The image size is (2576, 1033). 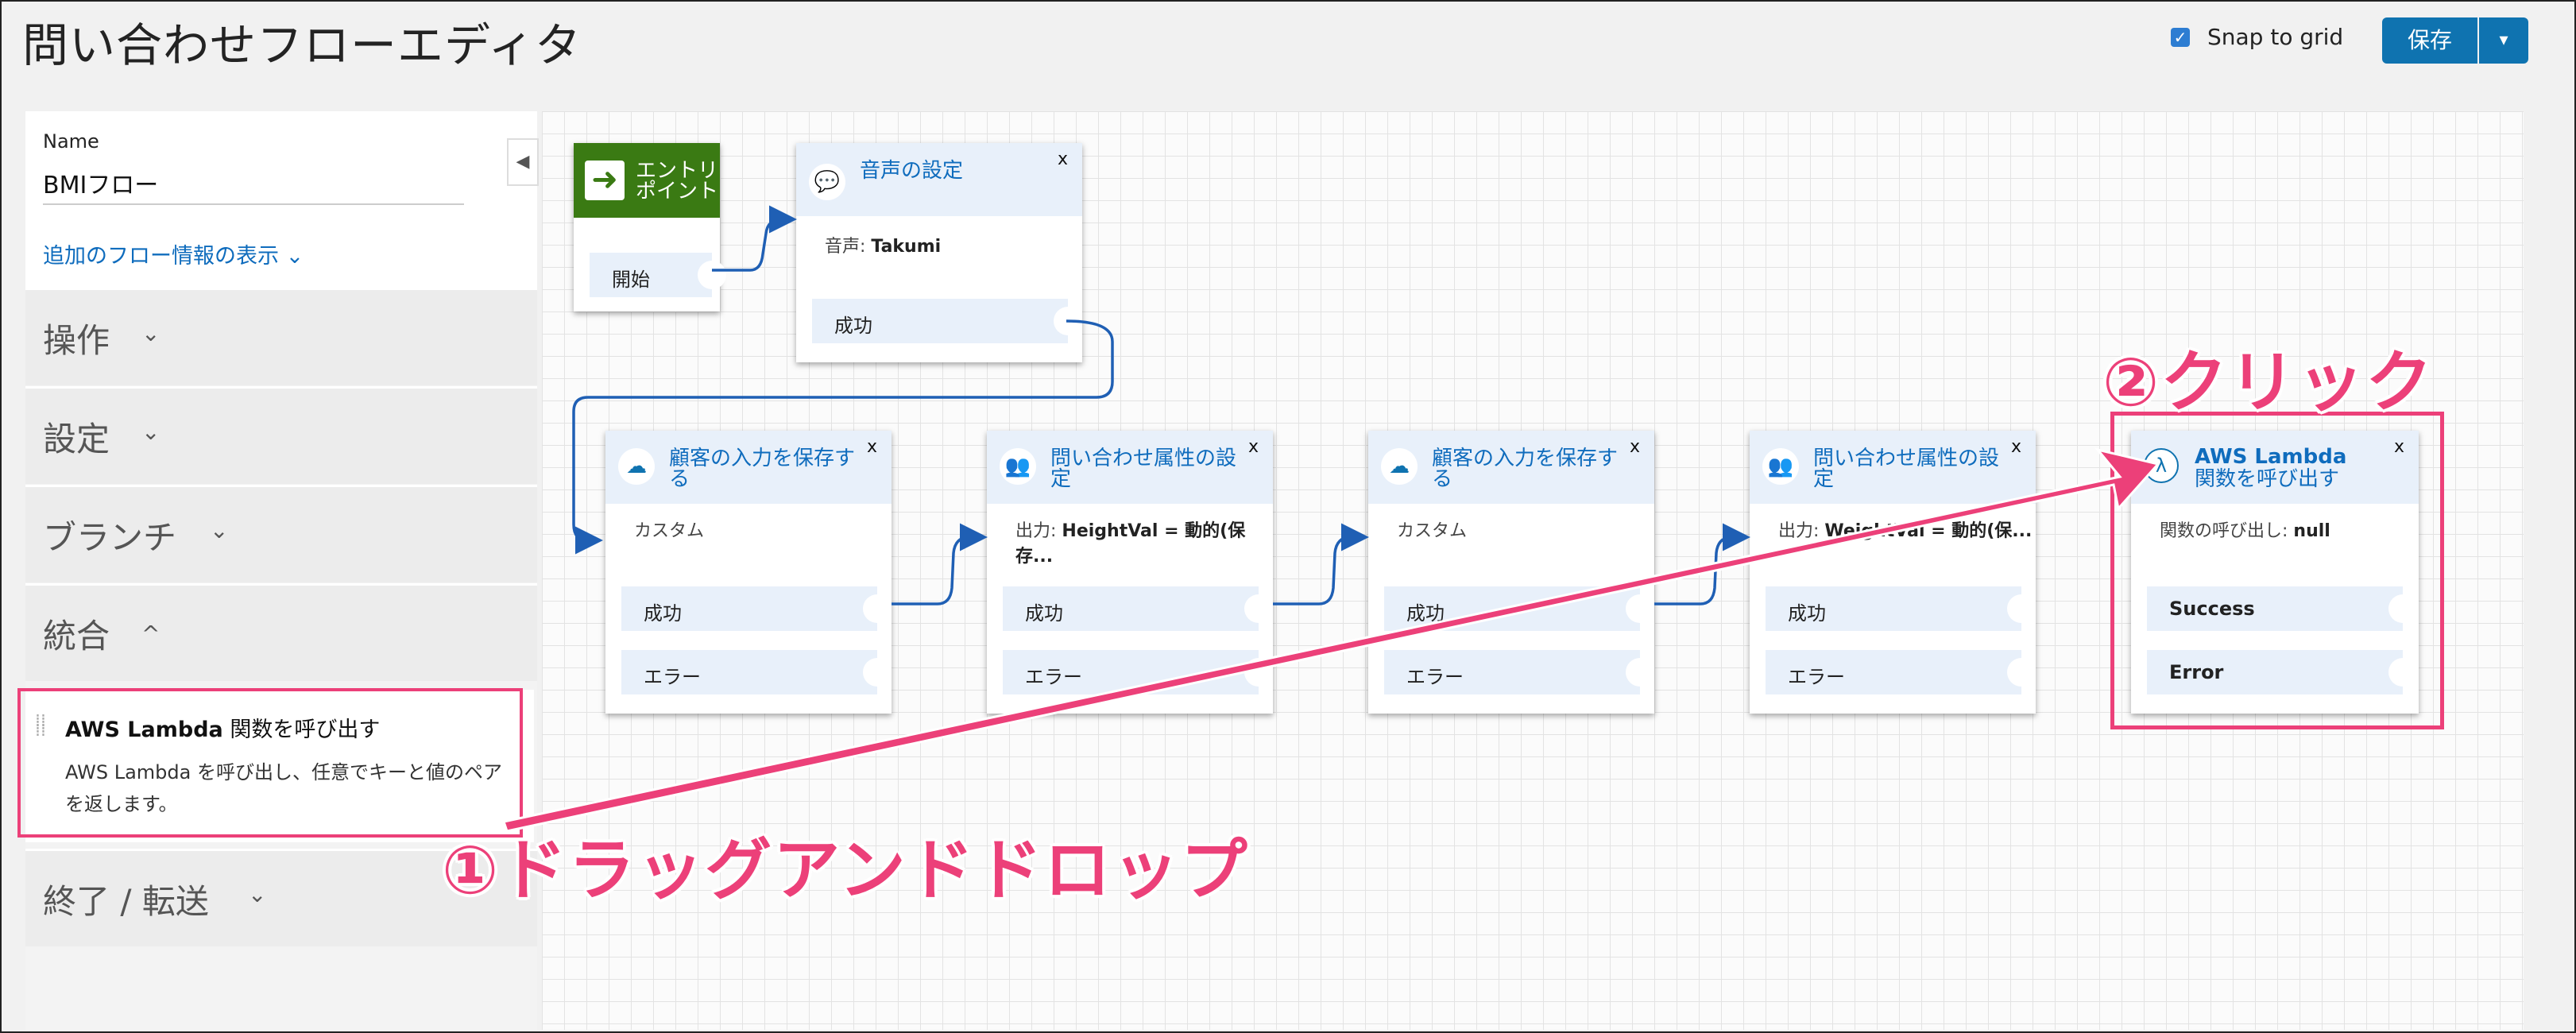 I want to click on port-start: 開始, so click(x=658, y=275).